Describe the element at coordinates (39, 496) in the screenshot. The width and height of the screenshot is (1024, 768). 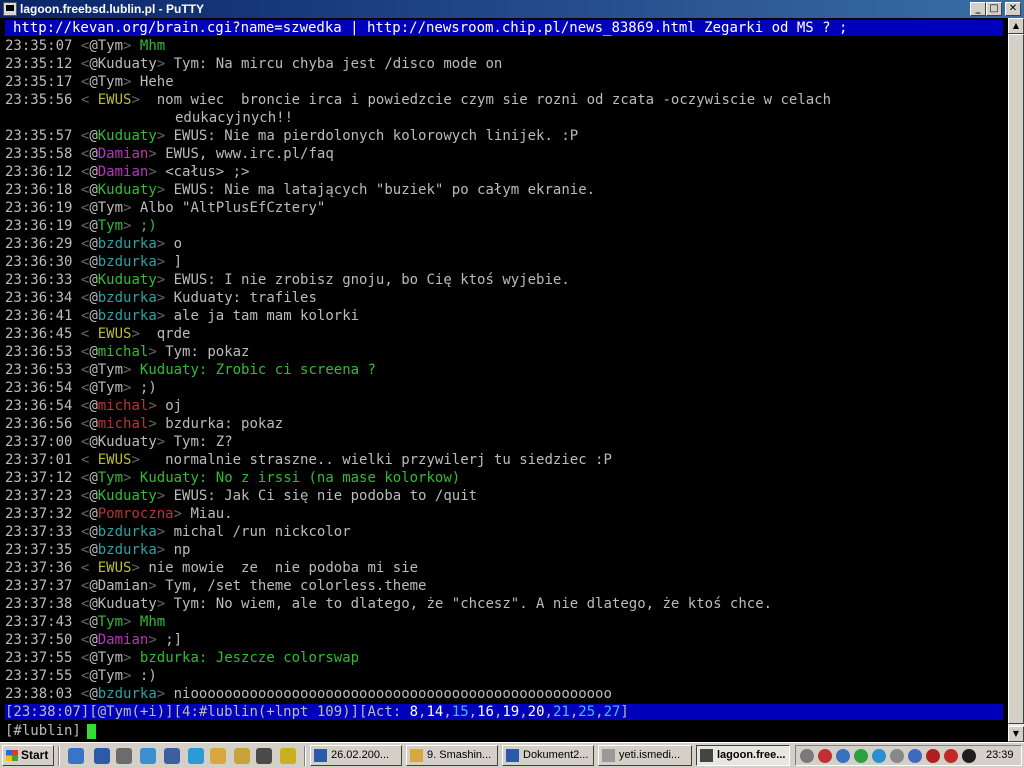
I see `timestamp: 23:37:23` at that location.